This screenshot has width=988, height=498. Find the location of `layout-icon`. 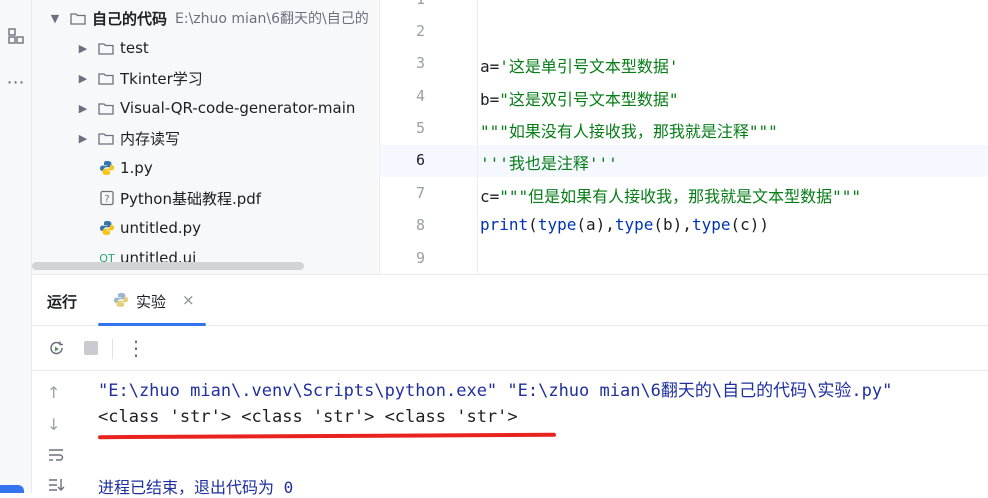

layout-icon is located at coordinates (15, 38).